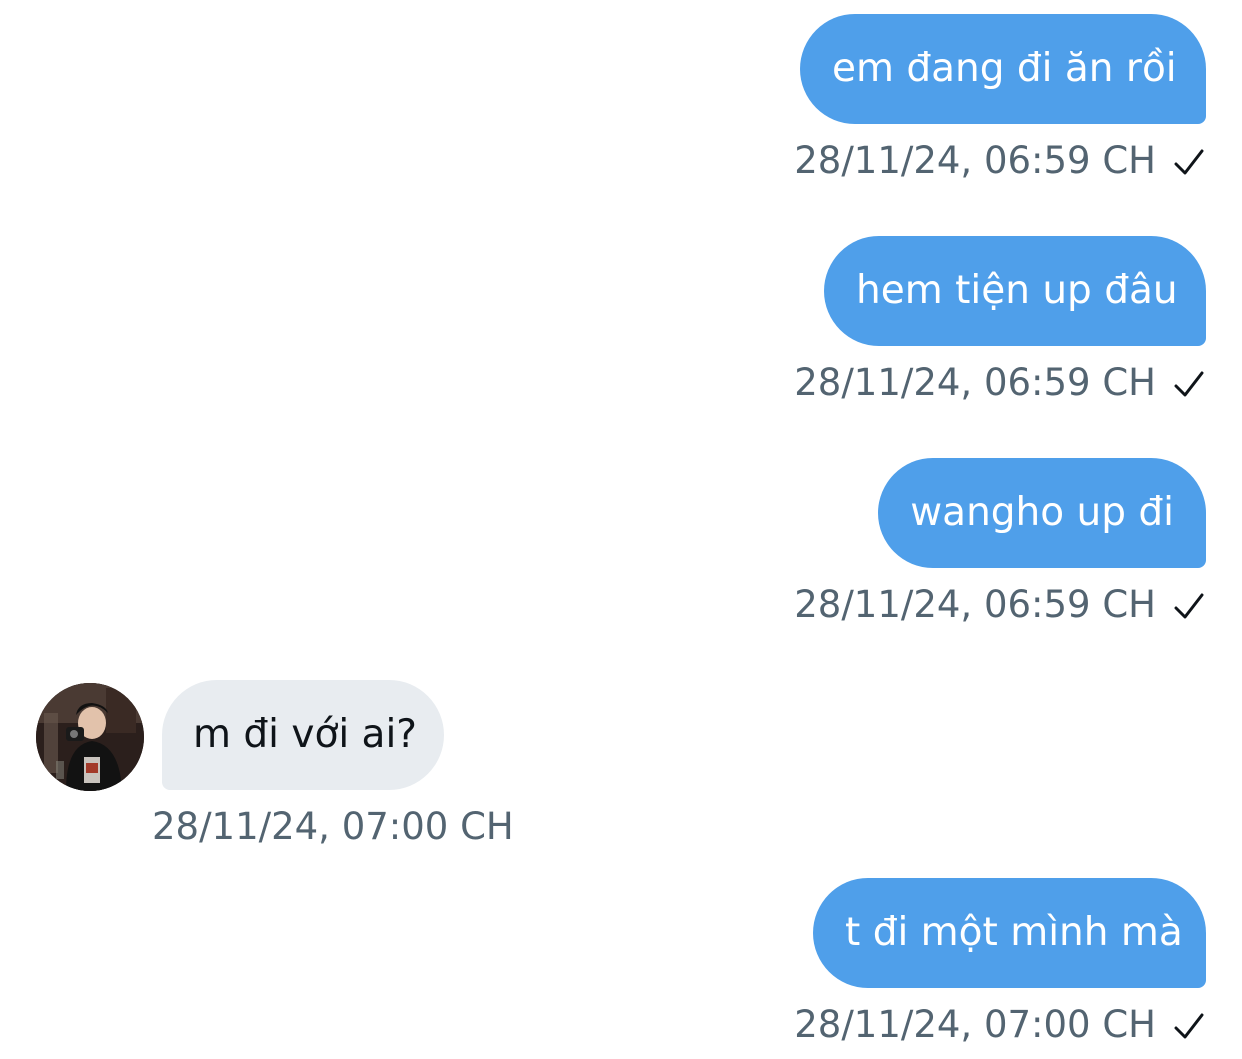  I want to click on user-avatar, so click(90, 737).